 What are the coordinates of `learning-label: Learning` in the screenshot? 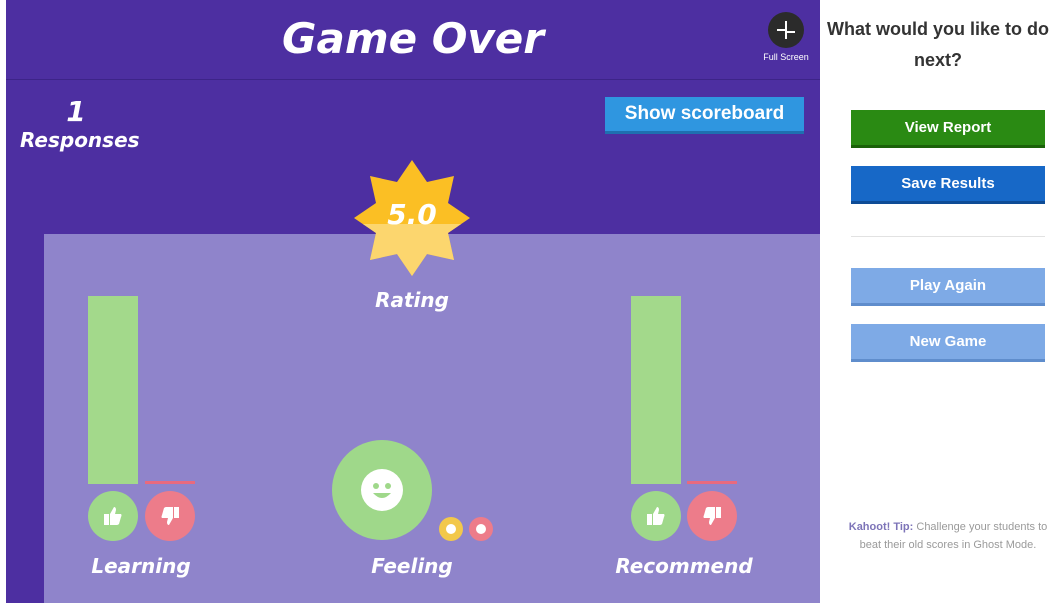 It's located at (141, 566).